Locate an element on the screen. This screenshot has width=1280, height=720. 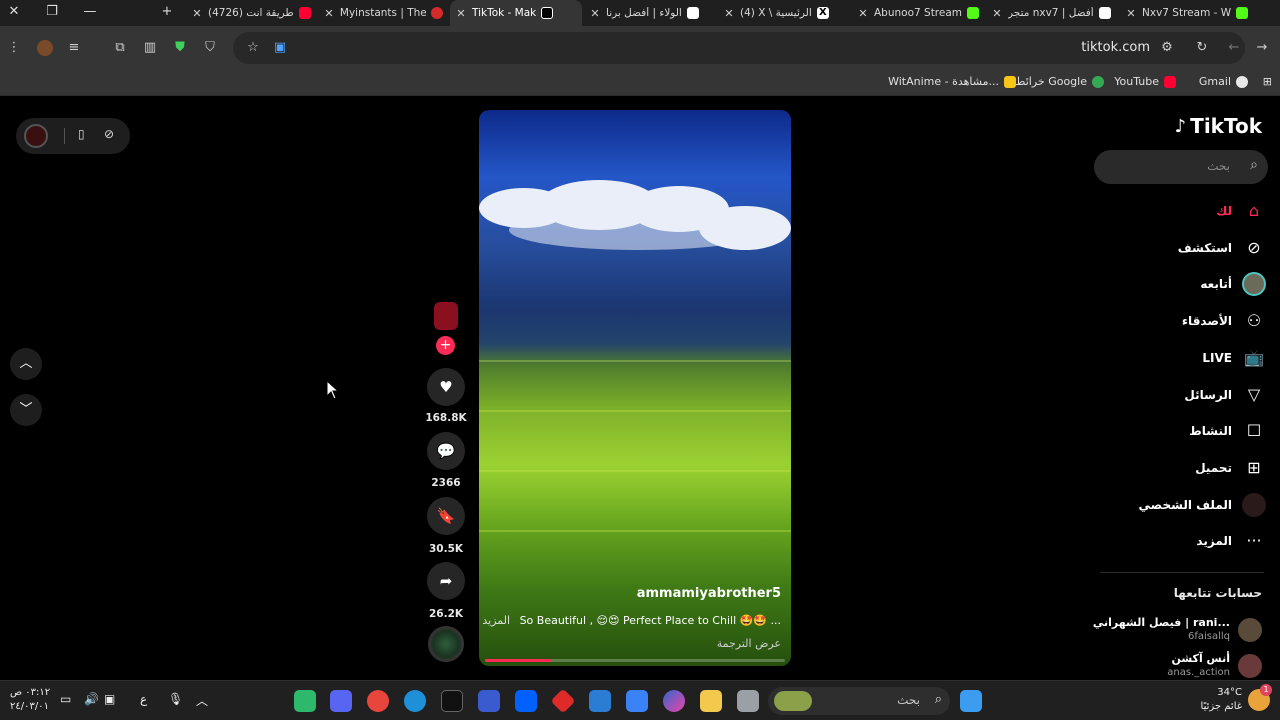
extension-icon: ▥ is located at coordinates (150, 48).